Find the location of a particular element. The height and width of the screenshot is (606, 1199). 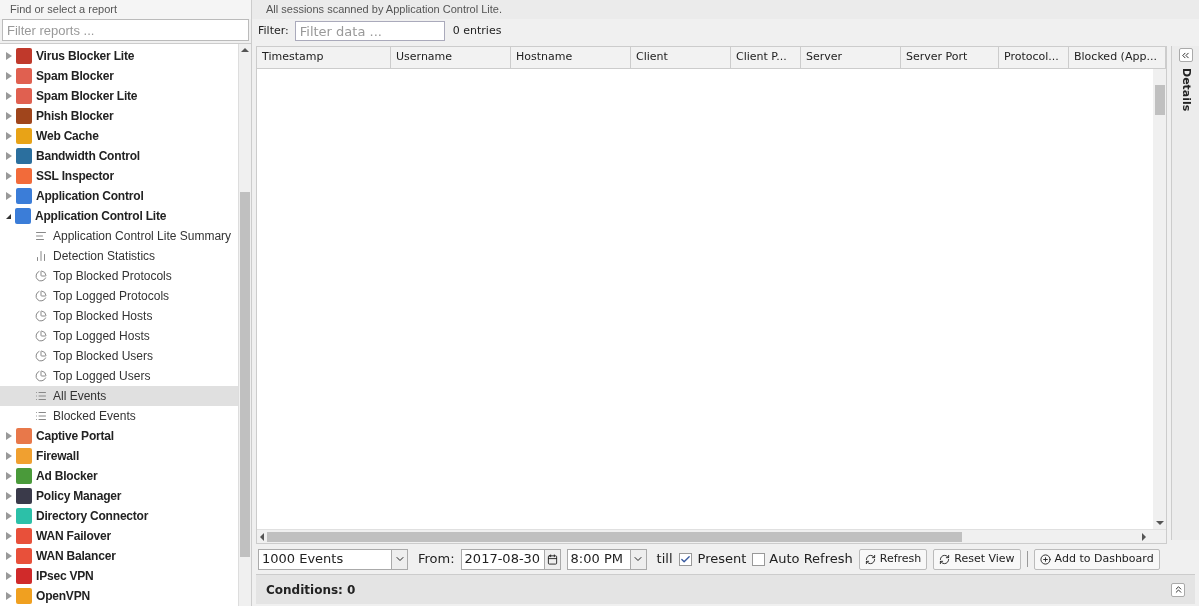

node-label: Ad Blocker is located at coordinates (67, 476).